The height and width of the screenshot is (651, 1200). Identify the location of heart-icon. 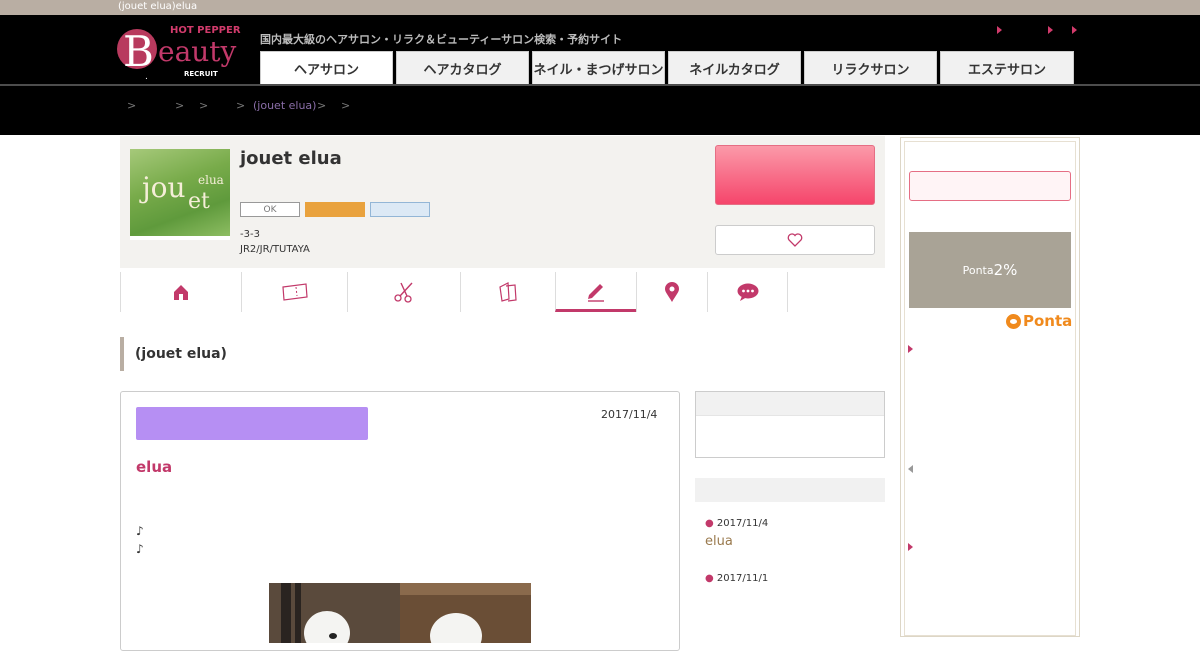
(795, 240).